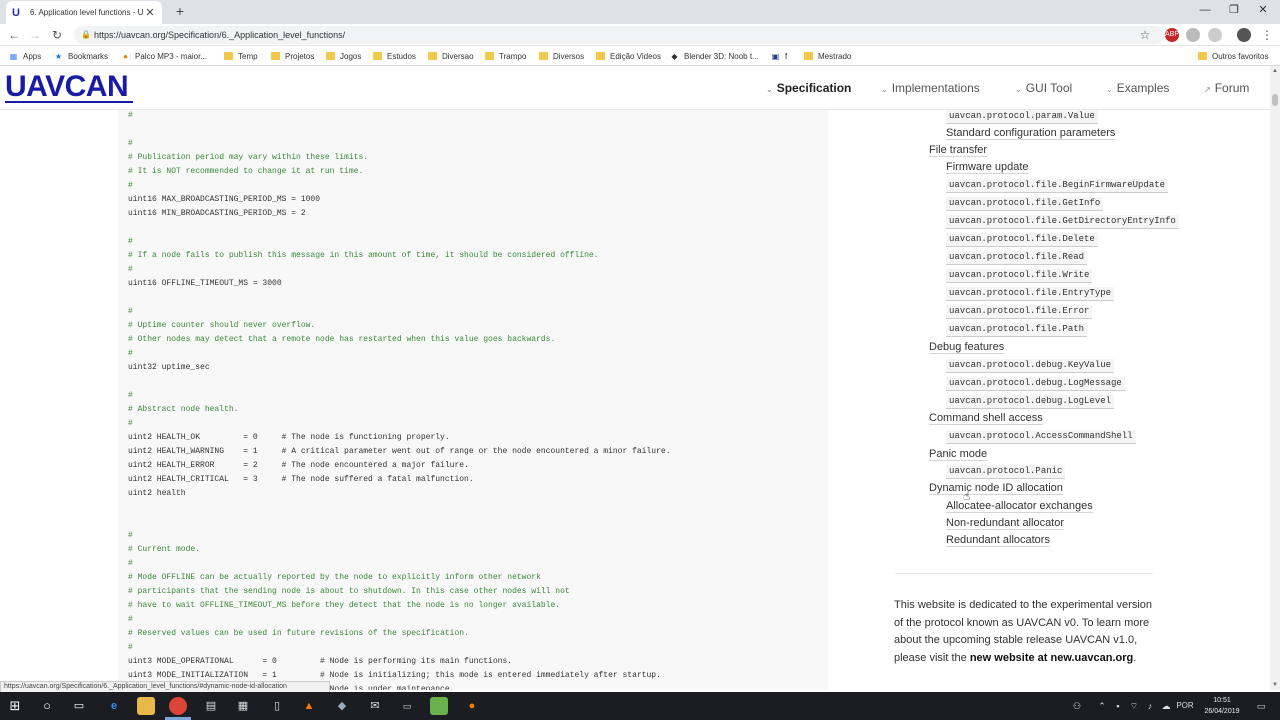 Image resolution: width=1280 pixels, height=720 pixels. I want to click on toc-code-link: uavcan.protocol.param.Value, so click(1022, 117).